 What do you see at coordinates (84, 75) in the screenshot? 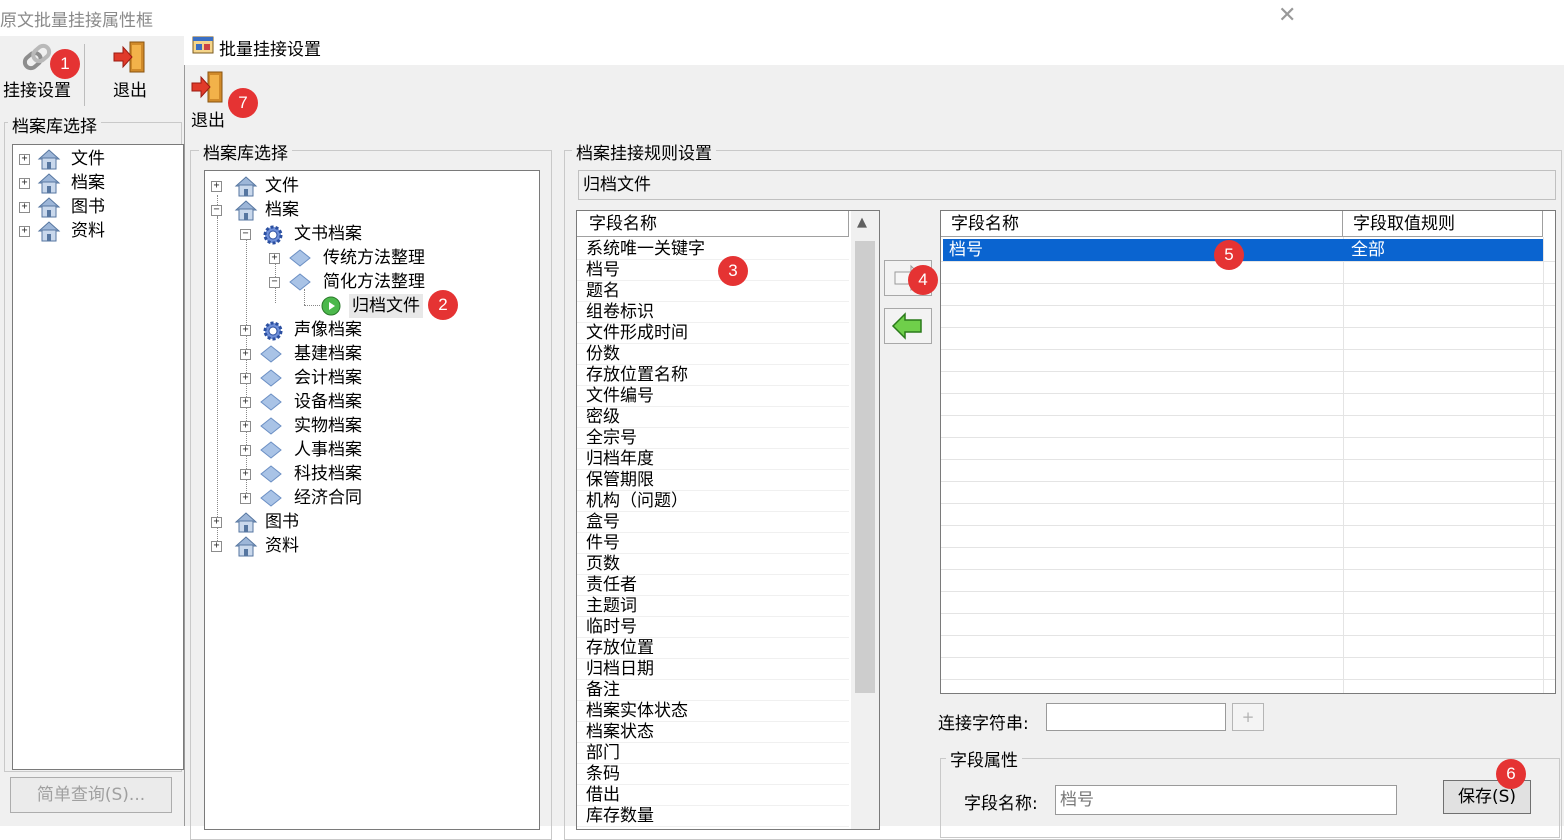
I see `toolbar-separator` at bounding box center [84, 75].